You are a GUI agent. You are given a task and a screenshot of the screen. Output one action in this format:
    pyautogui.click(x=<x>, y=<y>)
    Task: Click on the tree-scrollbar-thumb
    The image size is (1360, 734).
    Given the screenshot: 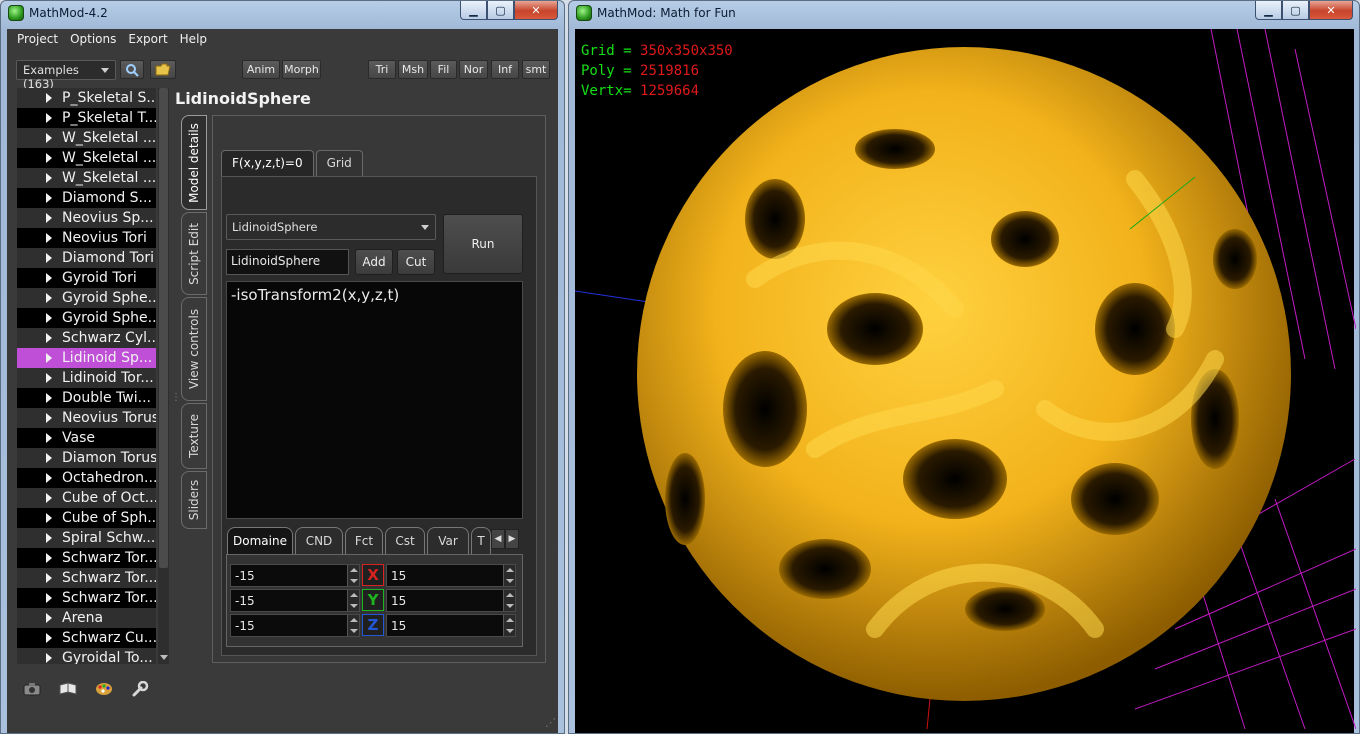 What is the action you would take?
    pyautogui.click(x=163, y=328)
    